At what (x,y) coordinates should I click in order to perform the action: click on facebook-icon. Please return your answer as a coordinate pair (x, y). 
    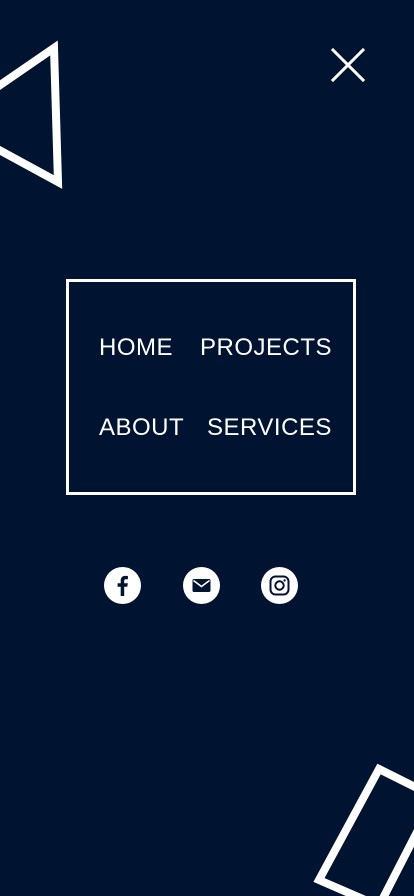
    Looking at the image, I should click on (122, 585).